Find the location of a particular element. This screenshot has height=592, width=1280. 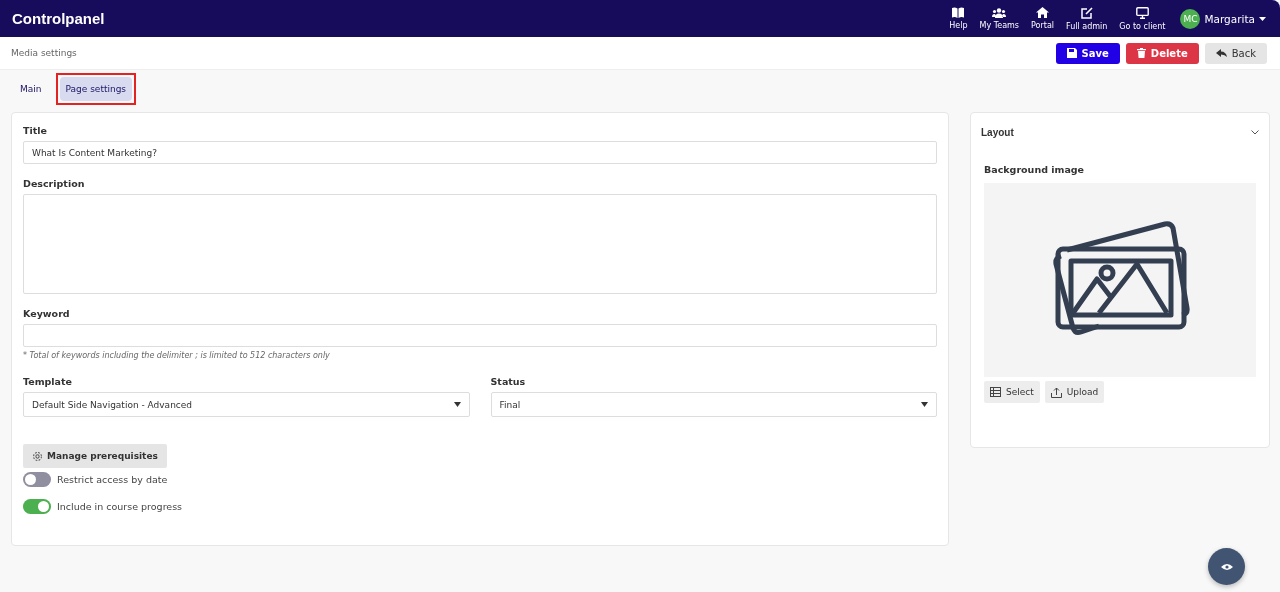

nav-link: Go to client is located at coordinates (1142, 18).